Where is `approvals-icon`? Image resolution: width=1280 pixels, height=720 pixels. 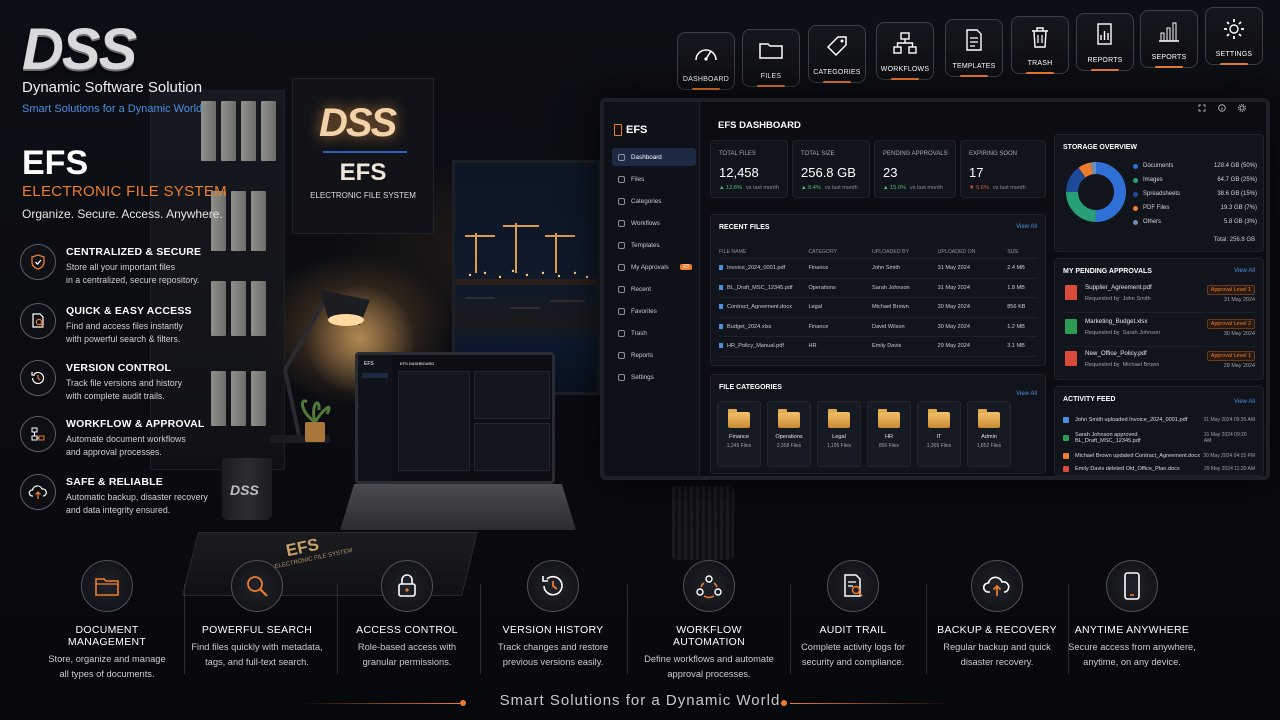
approvals-icon is located at coordinates (621, 267).